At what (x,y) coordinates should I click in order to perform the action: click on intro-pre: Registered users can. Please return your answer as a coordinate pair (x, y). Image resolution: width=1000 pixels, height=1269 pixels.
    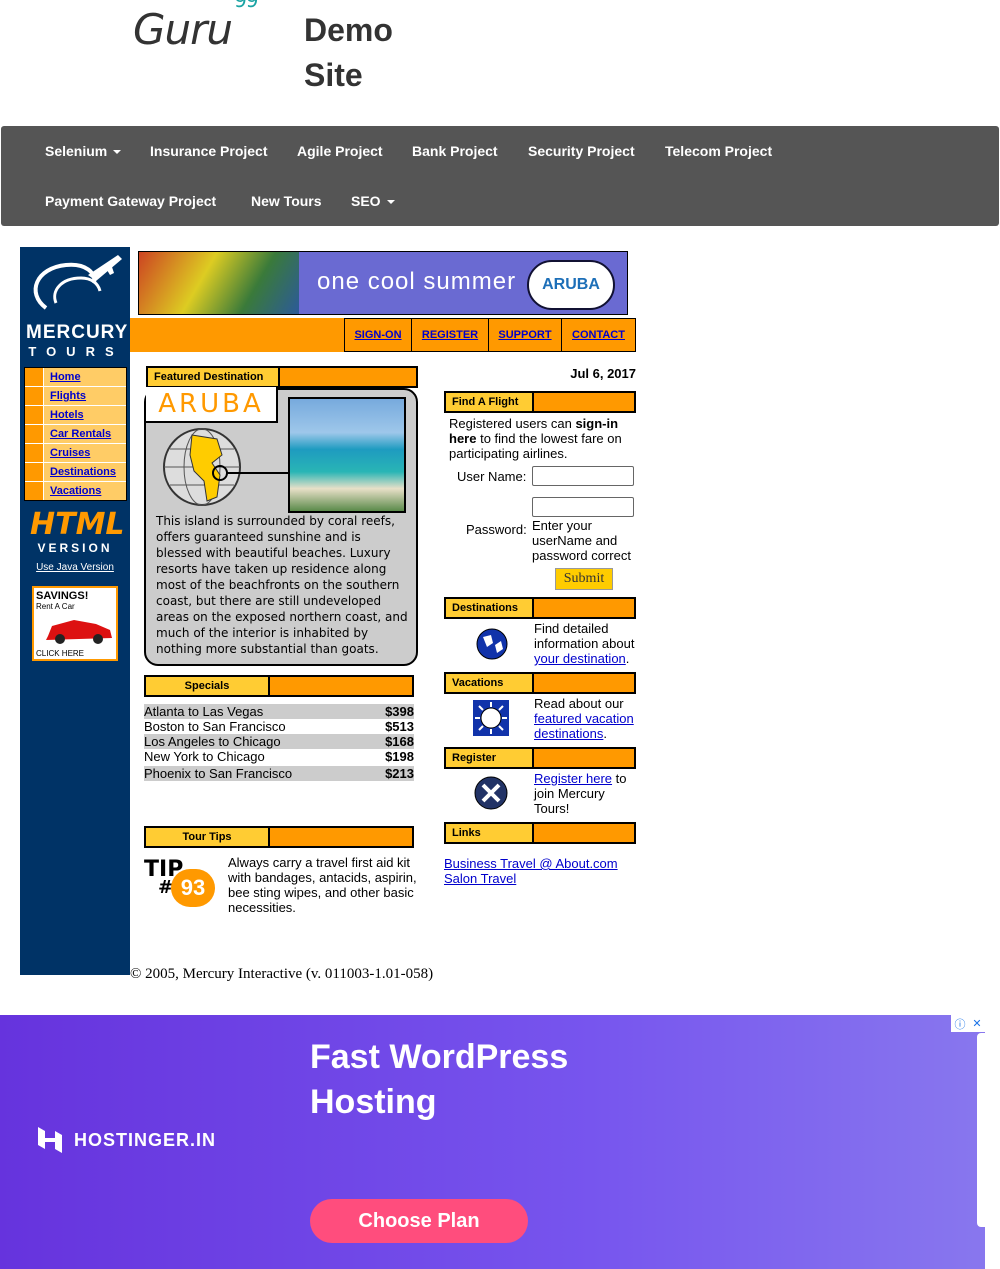
    Looking at the image, I should click on (512, 423).